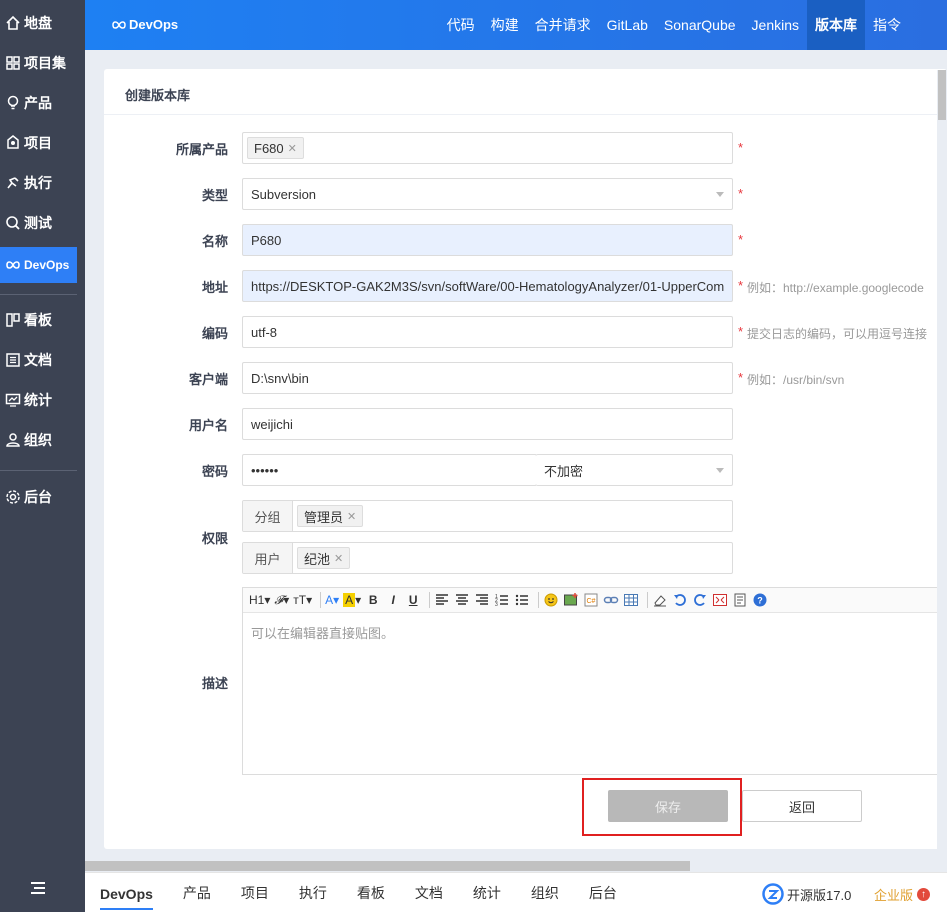  I want to click on footer-nav-kanban: 看板, so click(371, 892).